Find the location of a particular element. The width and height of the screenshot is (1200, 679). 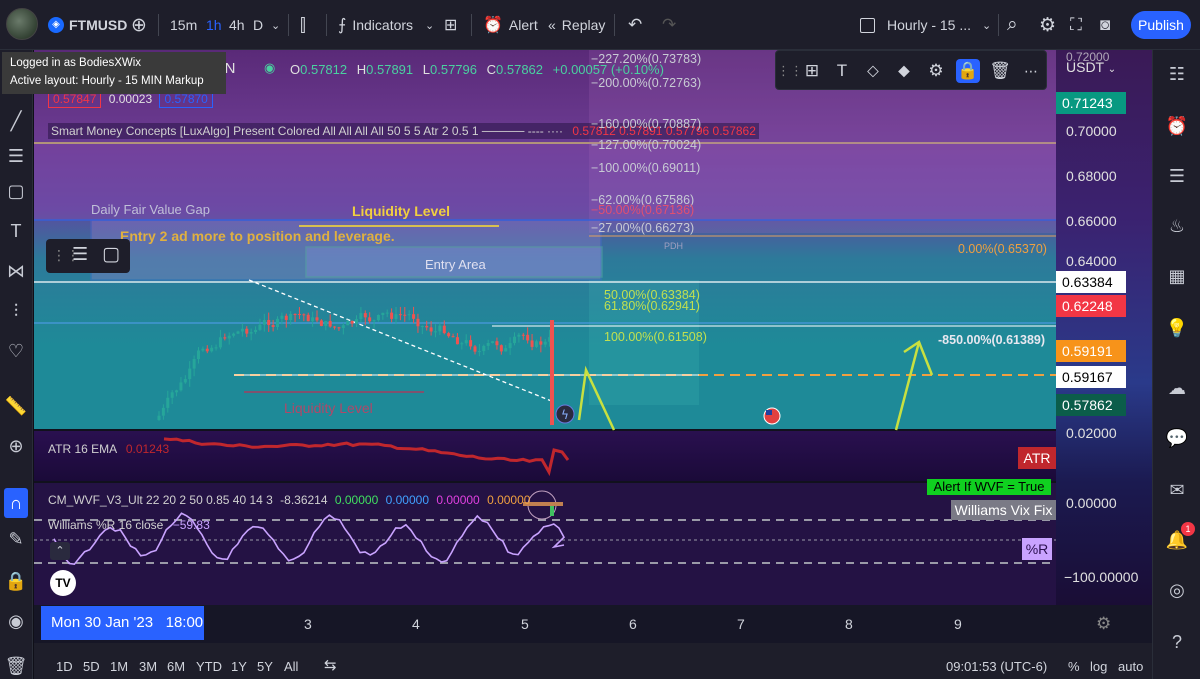

drag-handle-icon: ⋮⋮ is located at coordinates (790, 71).